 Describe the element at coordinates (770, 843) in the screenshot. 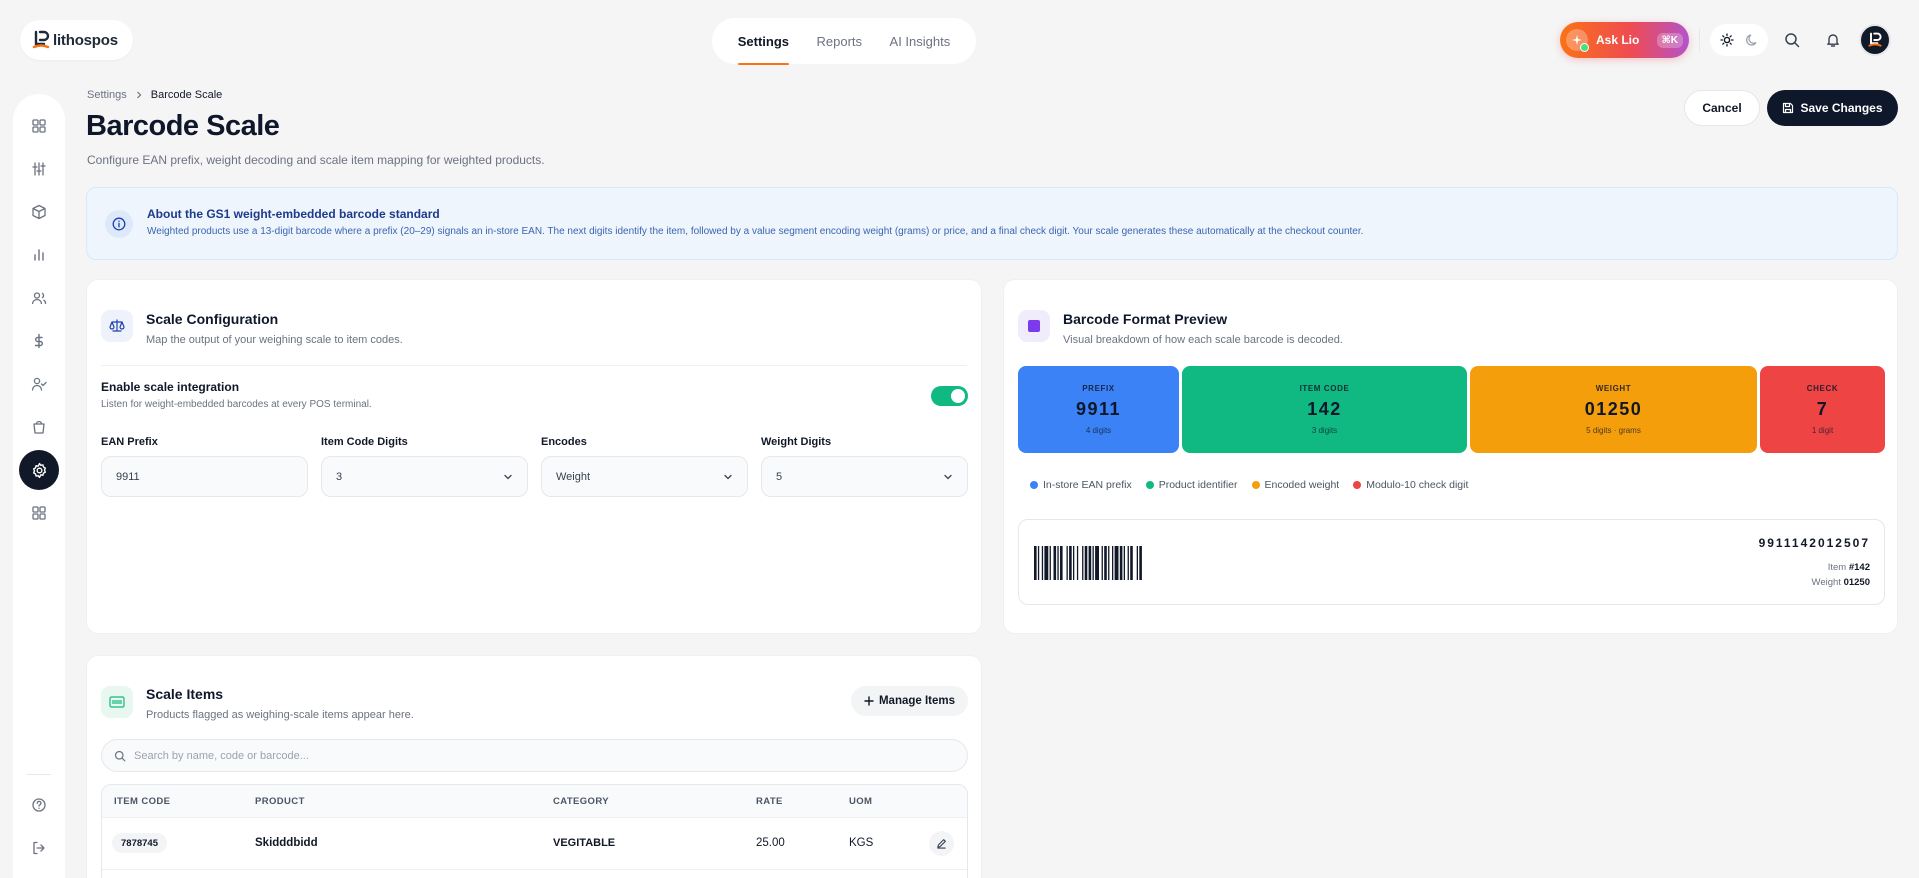

I see `rate-cell: 25.00` at that location.